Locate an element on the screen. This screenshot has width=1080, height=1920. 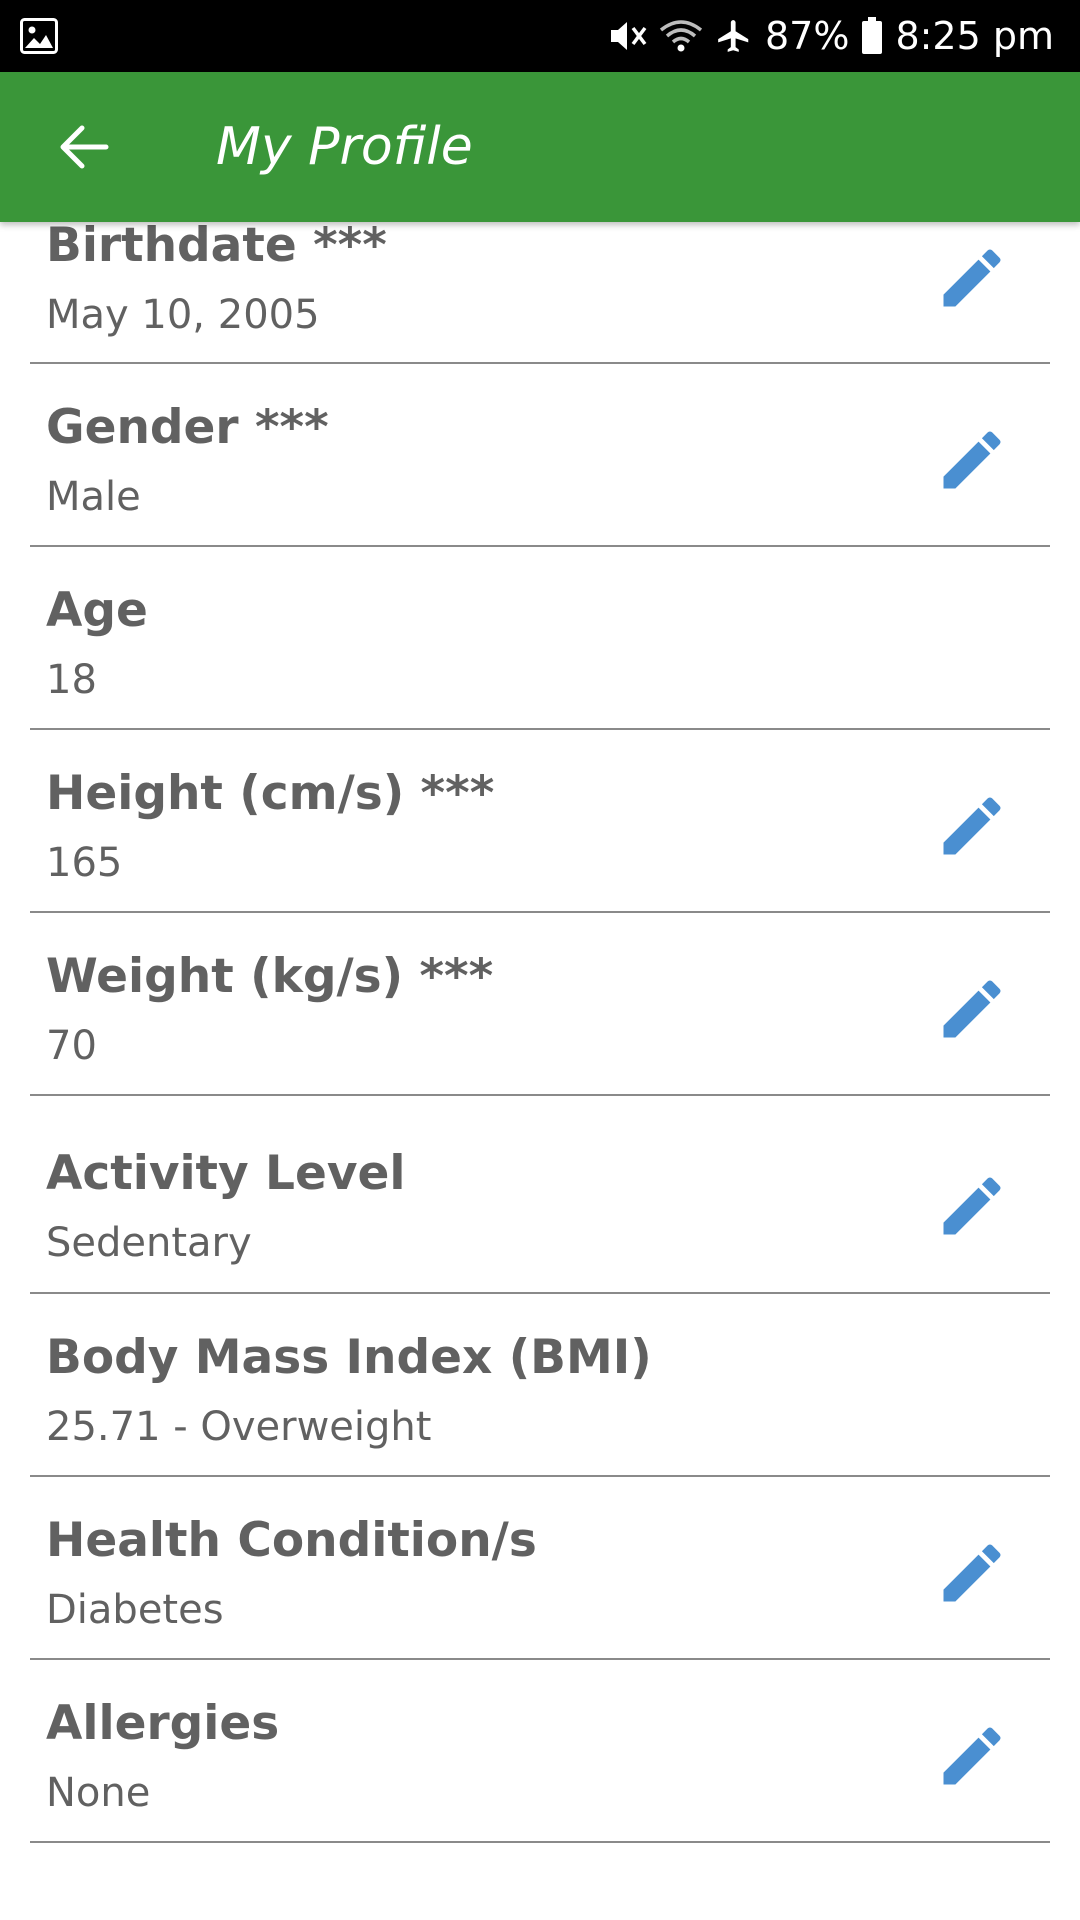
profile-row-height: Height (cm/s) *** 165 is located at coordinates (540, 821).